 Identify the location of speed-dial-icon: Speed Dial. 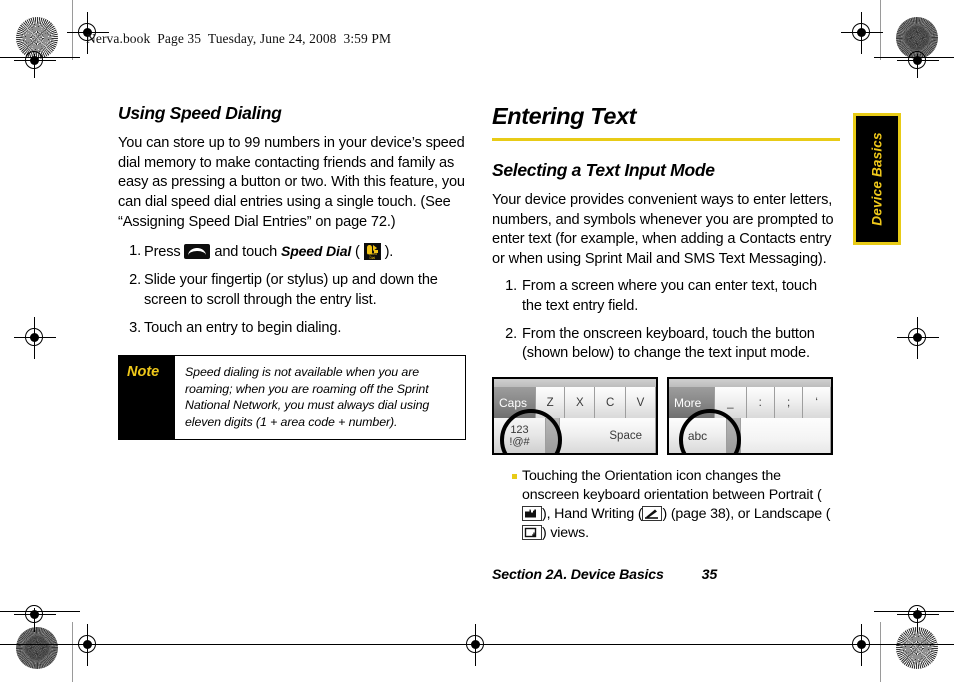
(372, 252).